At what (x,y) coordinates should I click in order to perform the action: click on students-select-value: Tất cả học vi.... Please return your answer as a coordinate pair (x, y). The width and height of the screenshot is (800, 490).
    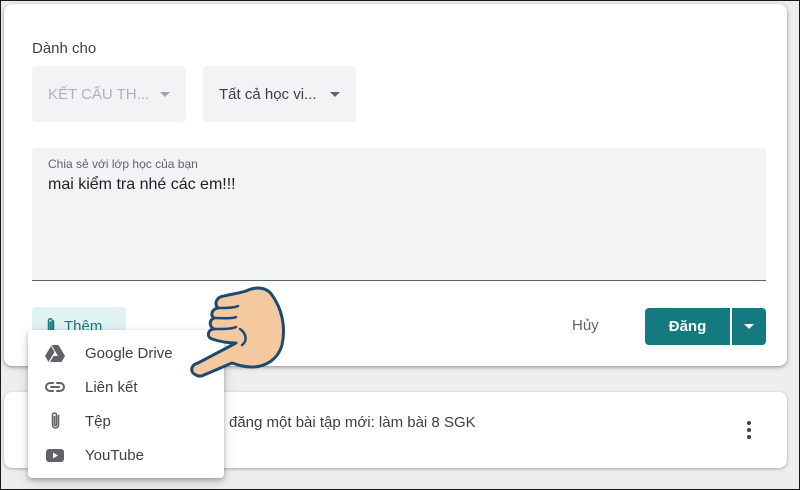
    Looking at the image, I should click on (268, 94).